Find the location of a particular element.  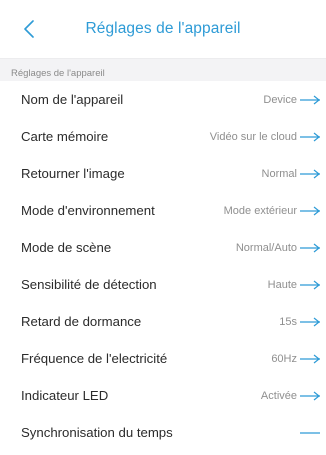

setting-label: Nom de l'appareil is located at coordinates (72, 99).